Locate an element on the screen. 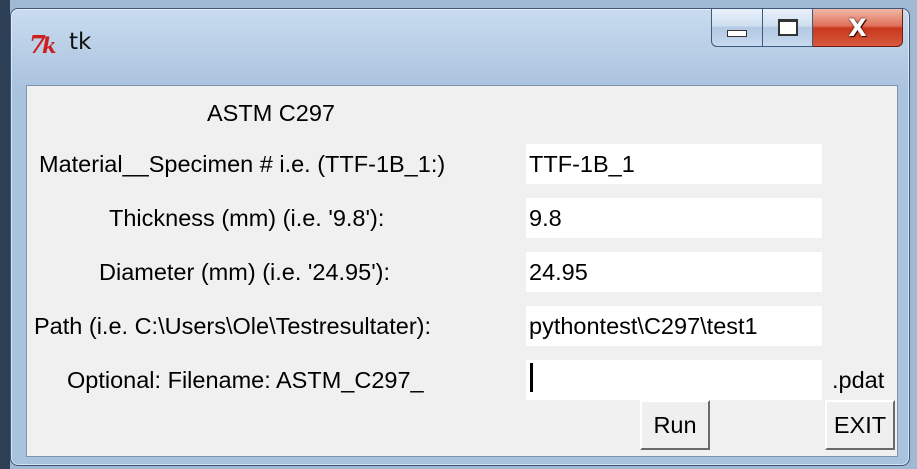 The height and width of the screenshot is (469, 917). maximize-icon is located at coordinates (787, 27).